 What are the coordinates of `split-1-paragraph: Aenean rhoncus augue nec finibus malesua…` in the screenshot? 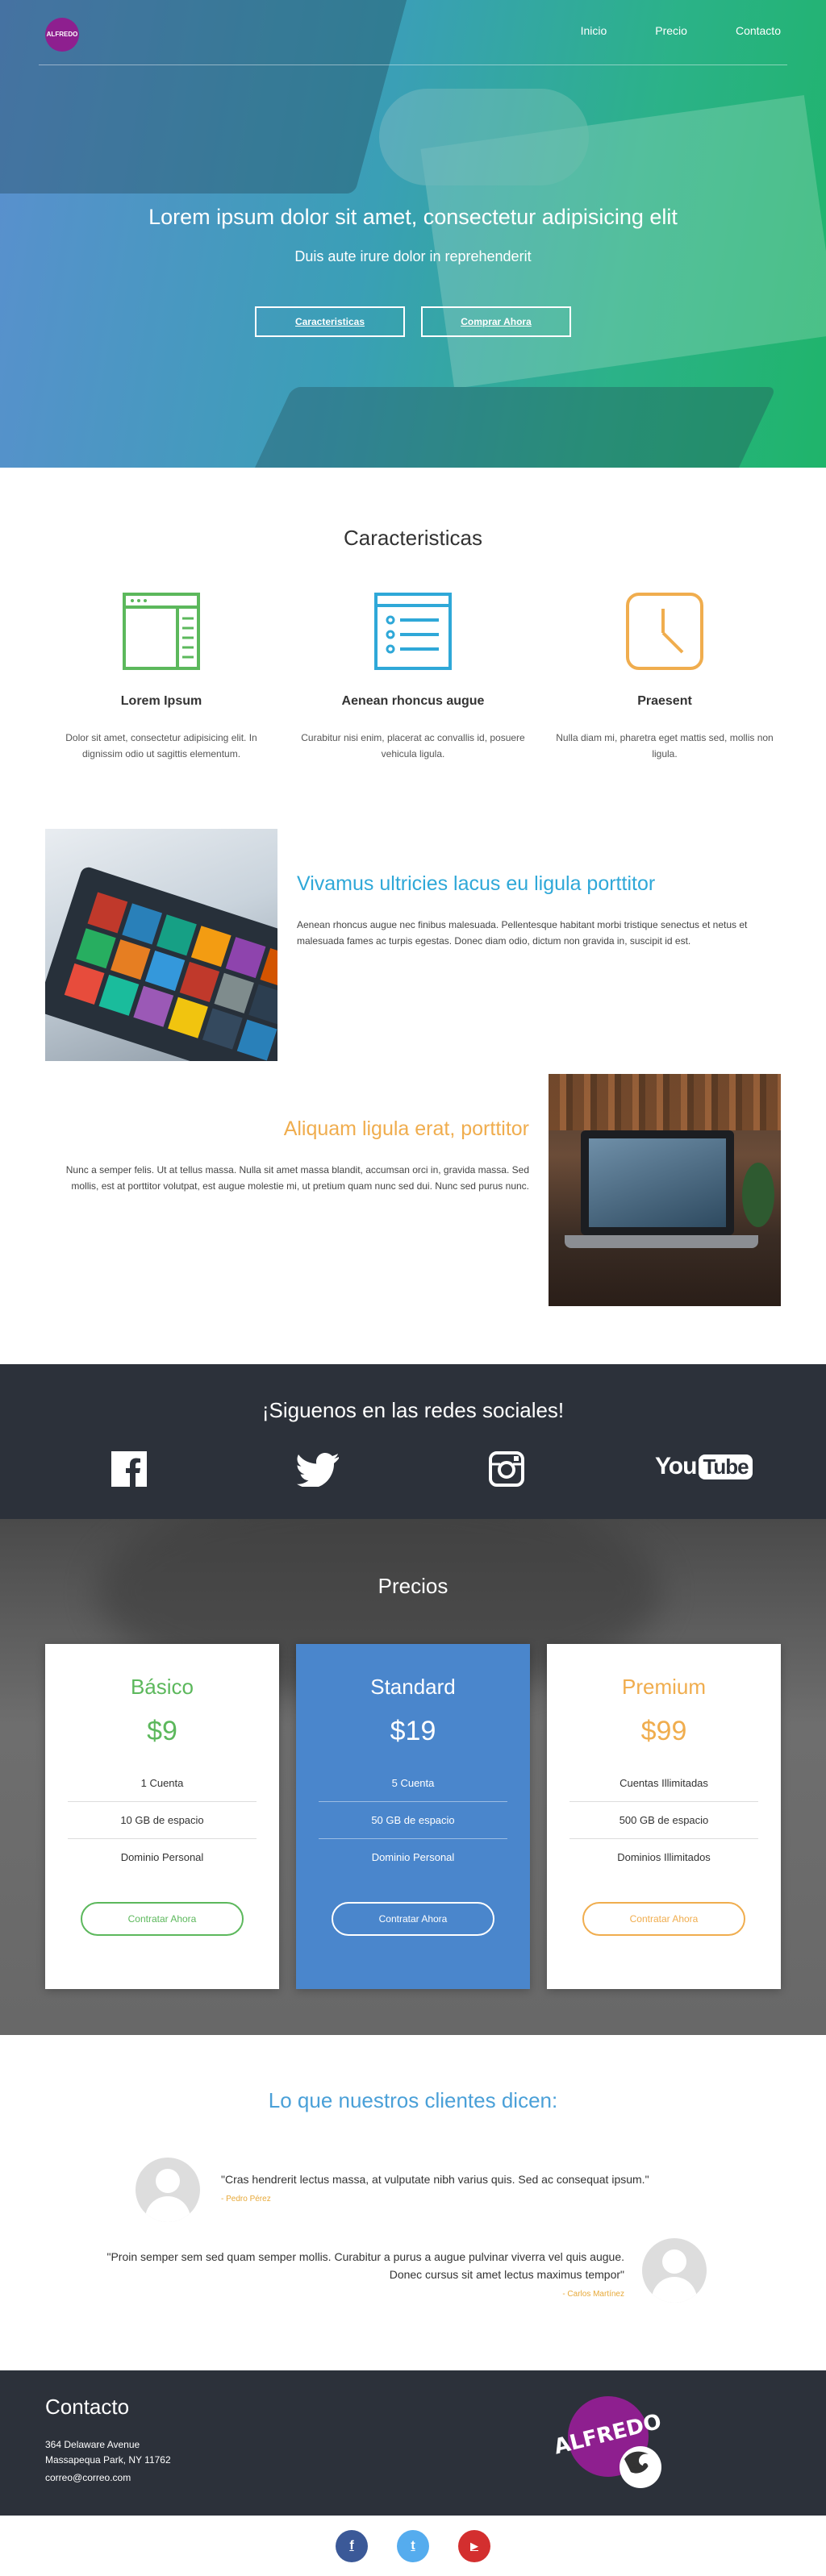 It's located at (522, 933).